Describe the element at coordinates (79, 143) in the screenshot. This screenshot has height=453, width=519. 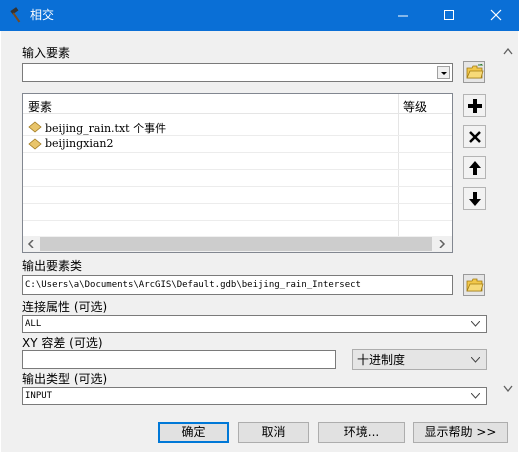
I see `feature-name: beijingxian2` at that location.